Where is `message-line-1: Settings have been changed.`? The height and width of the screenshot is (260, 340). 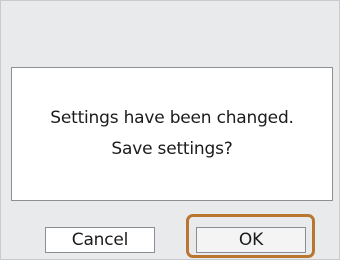
message-line-1: Settings have been changed. is located at coordinates (172, 118).